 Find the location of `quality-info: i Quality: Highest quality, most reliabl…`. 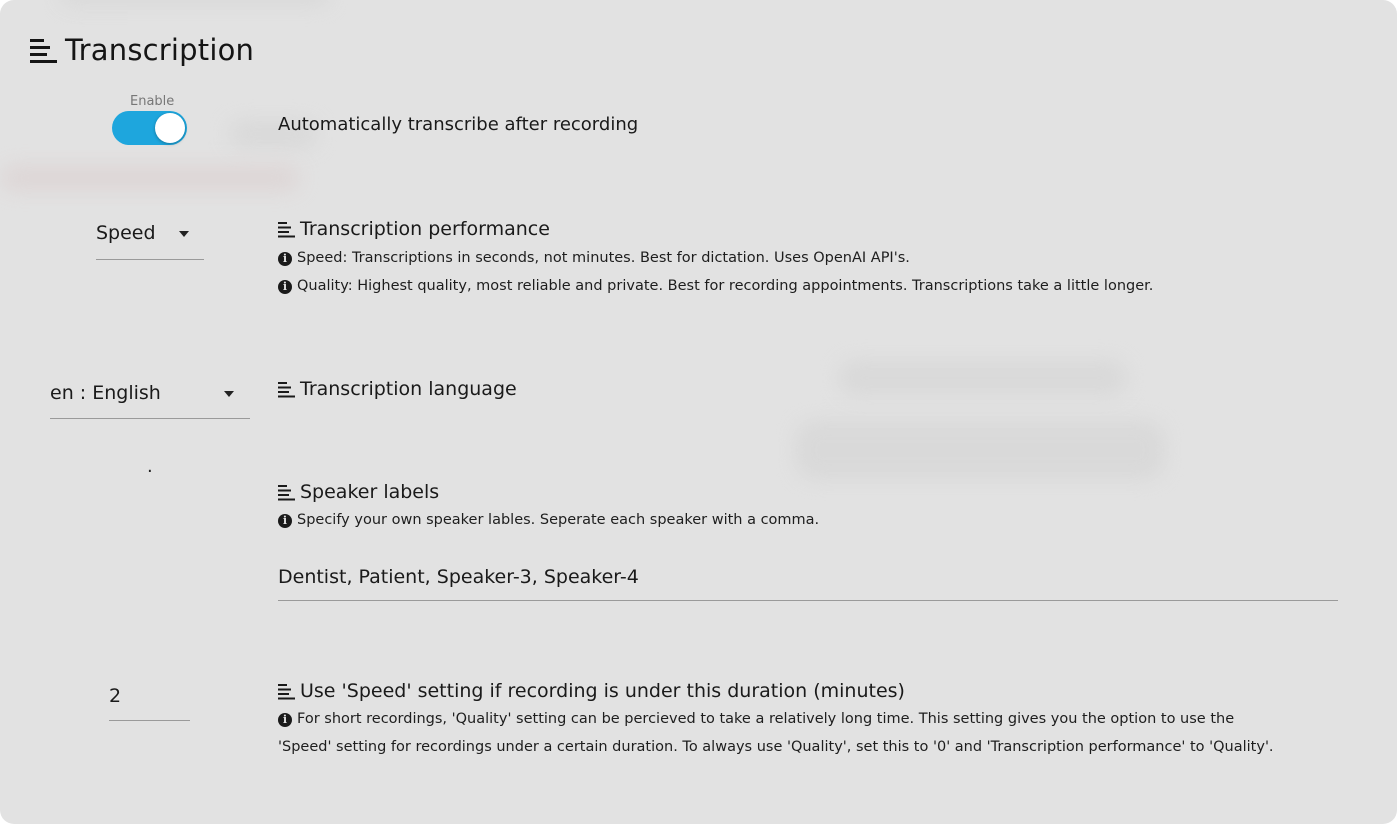

quality-info: i Quality: Highest quality, most reliabl… is located at coordinates (715, 289).